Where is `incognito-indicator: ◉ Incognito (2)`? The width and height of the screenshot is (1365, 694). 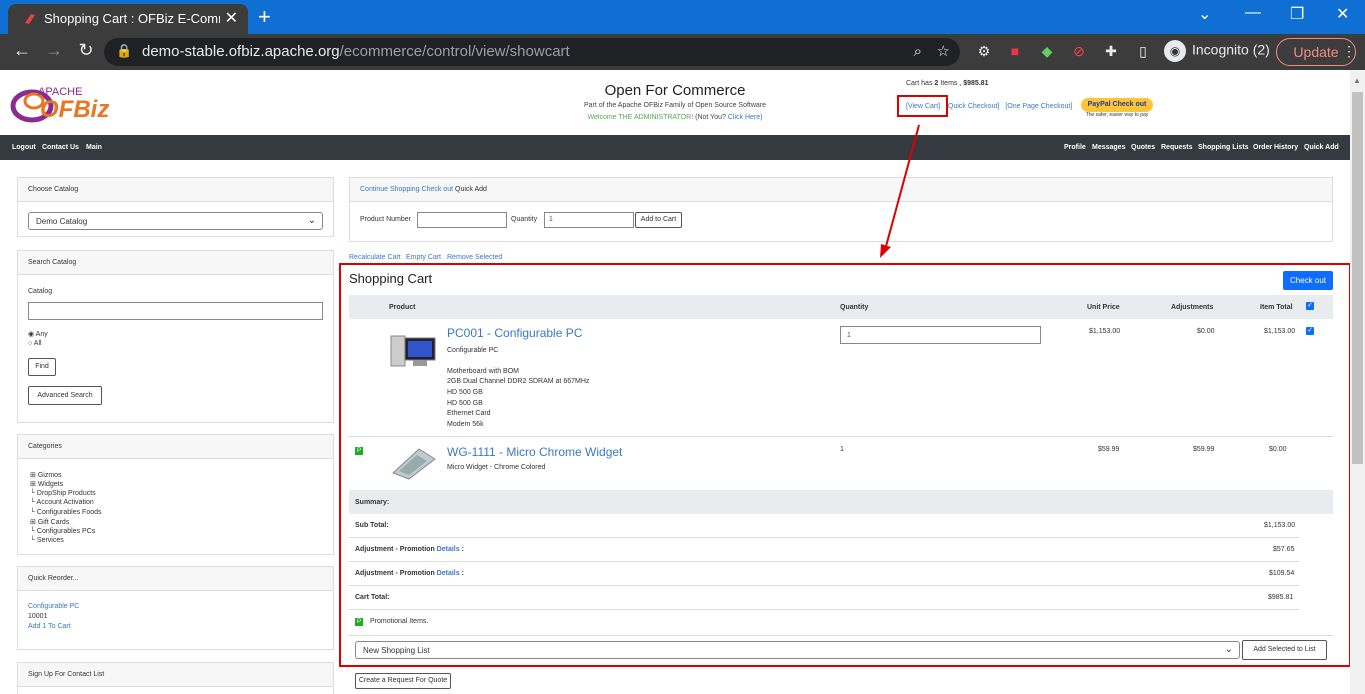
incognito-indicator: ◉ Incognito (2) is located at coordinates (1217, 51).